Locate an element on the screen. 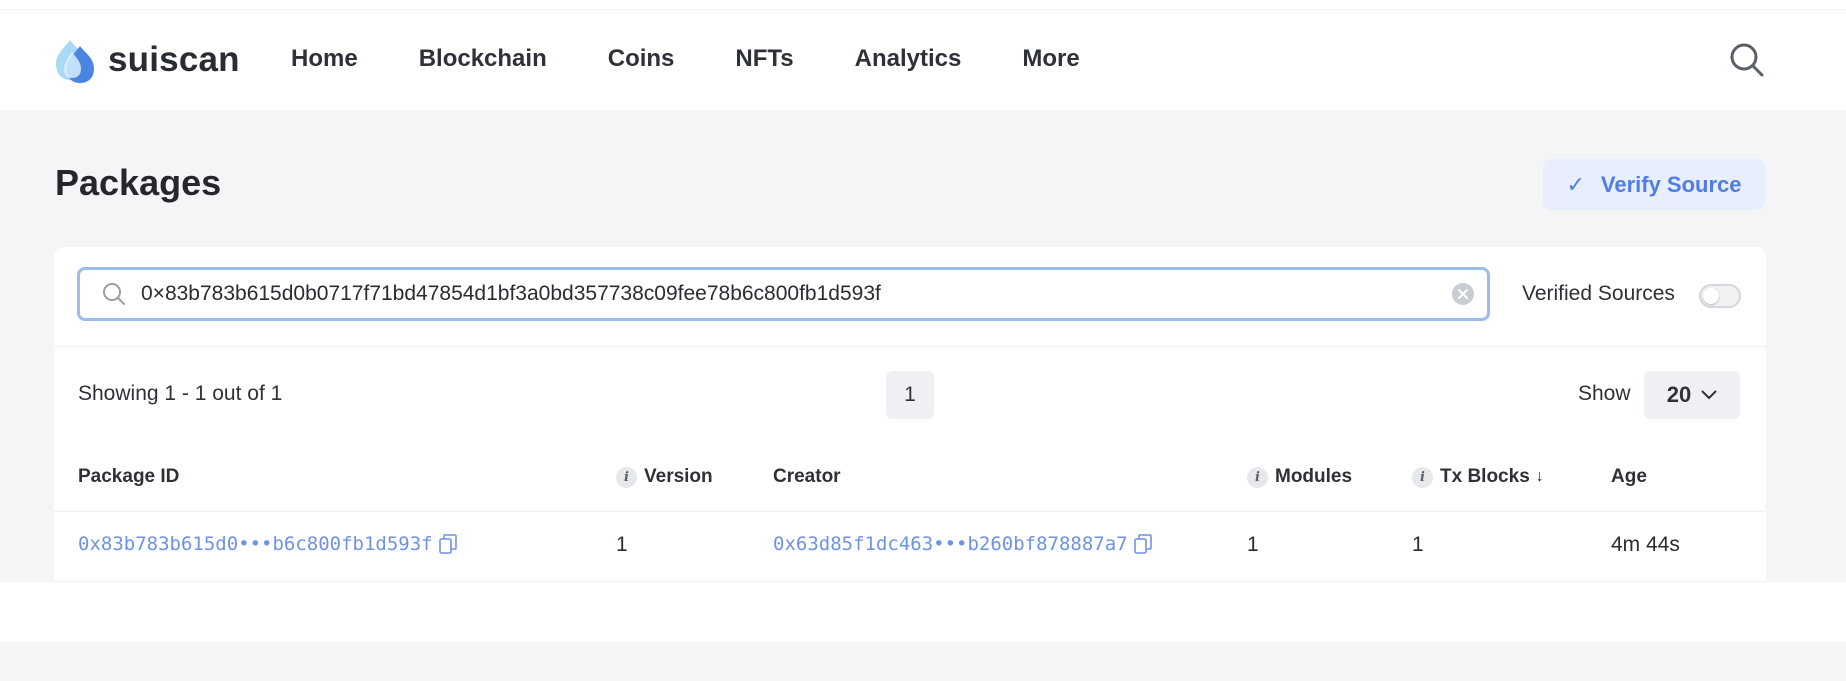 This screenshot has height=681, width=1846. header-search-button is located at coordinates (1747, 60).